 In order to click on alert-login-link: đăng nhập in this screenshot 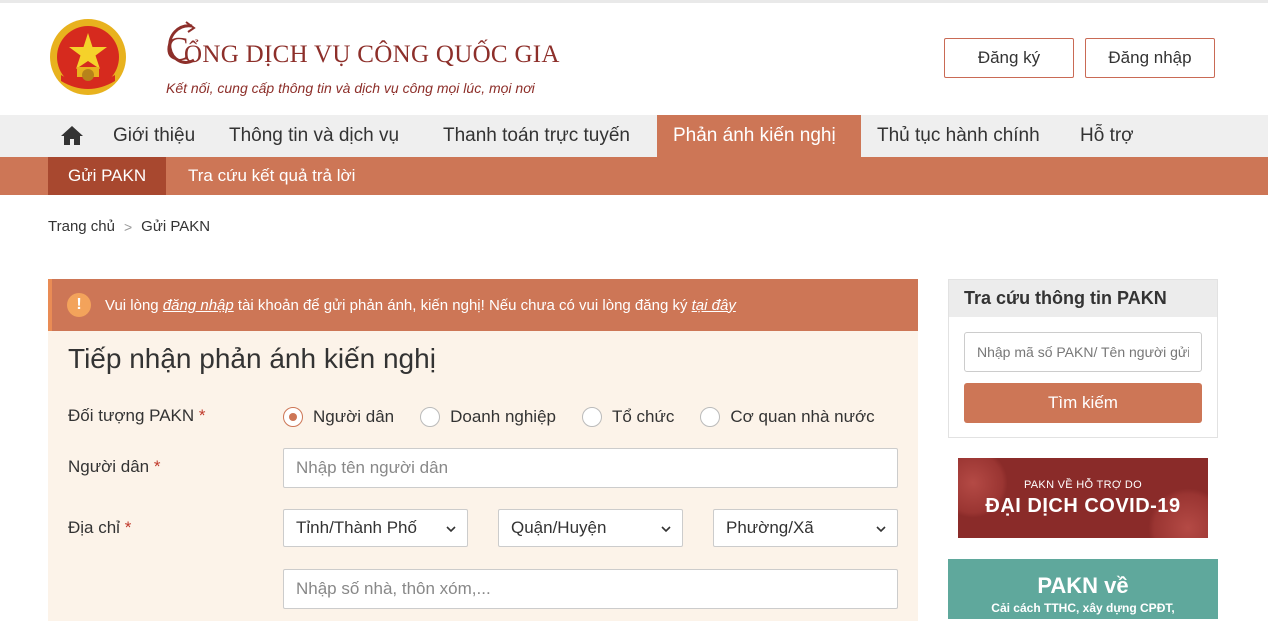, I will do `click(198, 305)`.